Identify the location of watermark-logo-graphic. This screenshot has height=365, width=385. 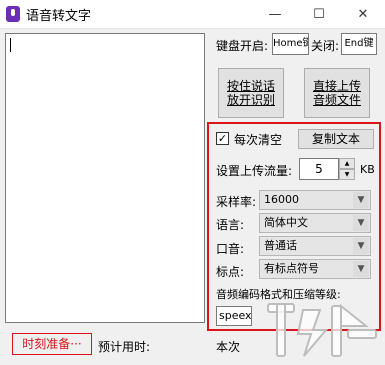
(322, 330).